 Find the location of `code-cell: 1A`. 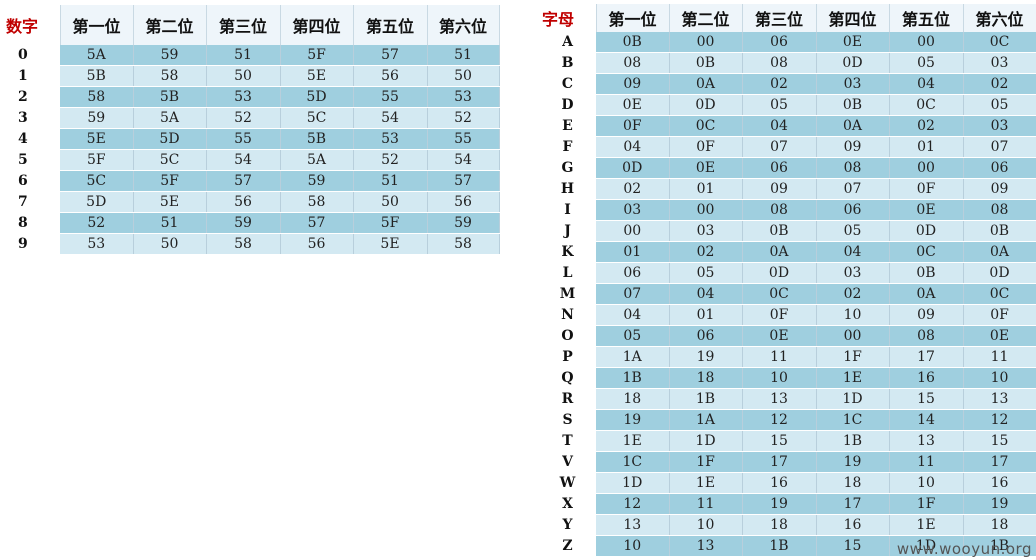

code-cell: 1A is located at coordinates (706, 420).